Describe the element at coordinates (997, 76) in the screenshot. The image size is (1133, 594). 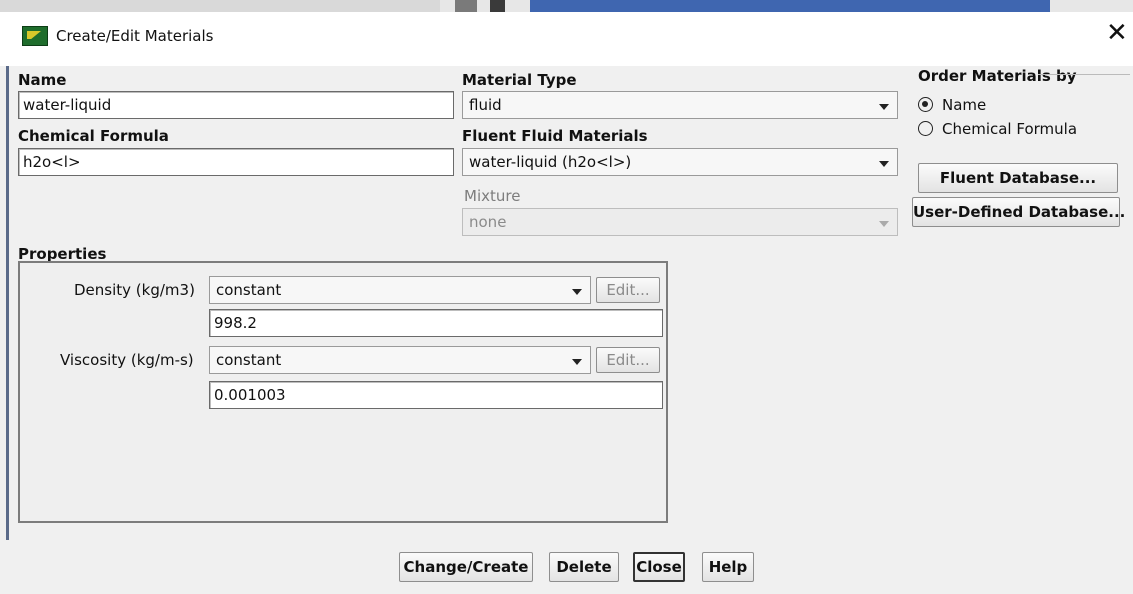
I see `order-by-label: Order Materials by` at that location.